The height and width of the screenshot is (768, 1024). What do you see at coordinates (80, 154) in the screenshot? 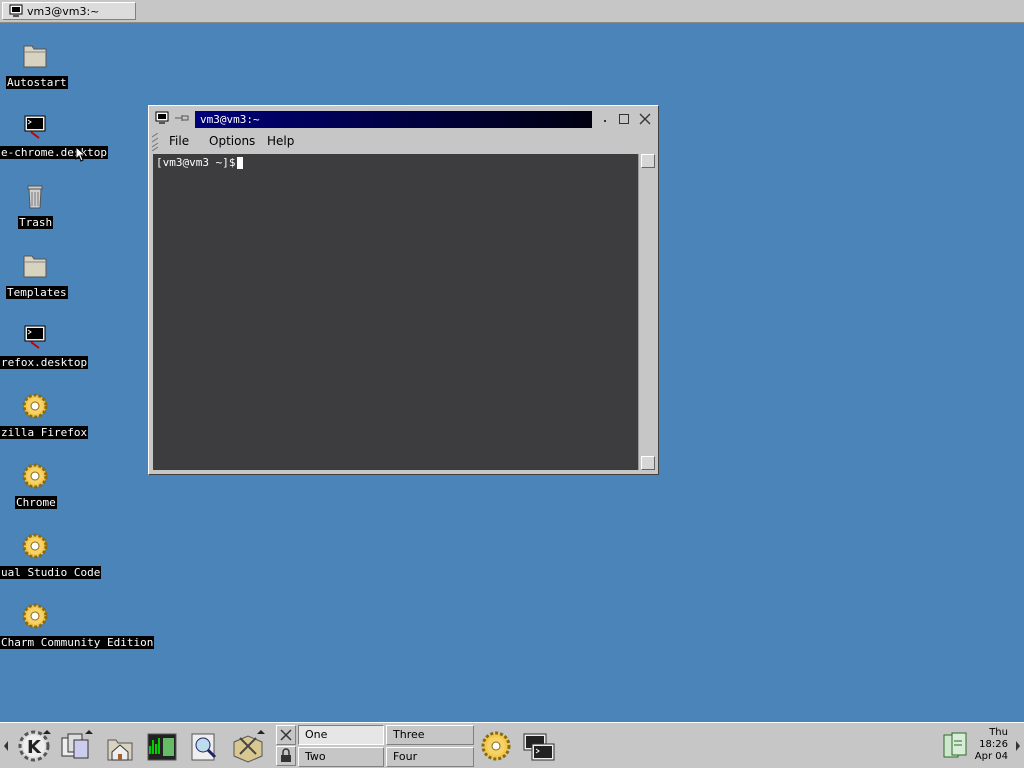
I see `mouse-cursor-icon` at bounding box center [80, 154].